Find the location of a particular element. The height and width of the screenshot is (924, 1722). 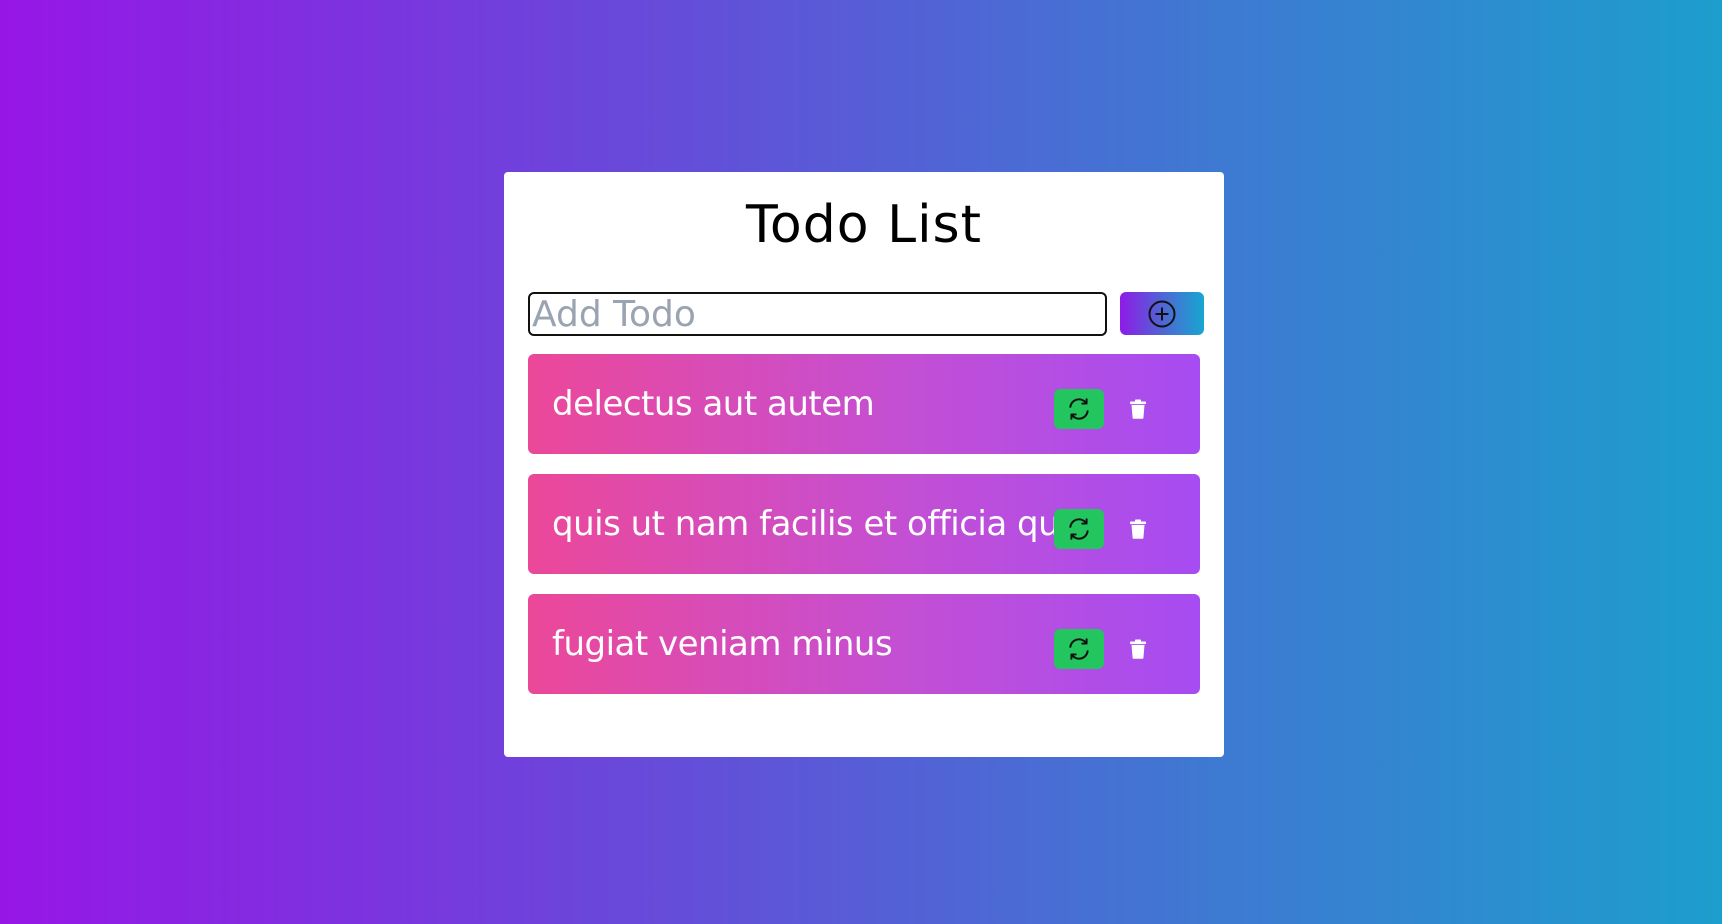

todo-text: quis ut nam facilis et officia qui is located at coordinates (810, 524).